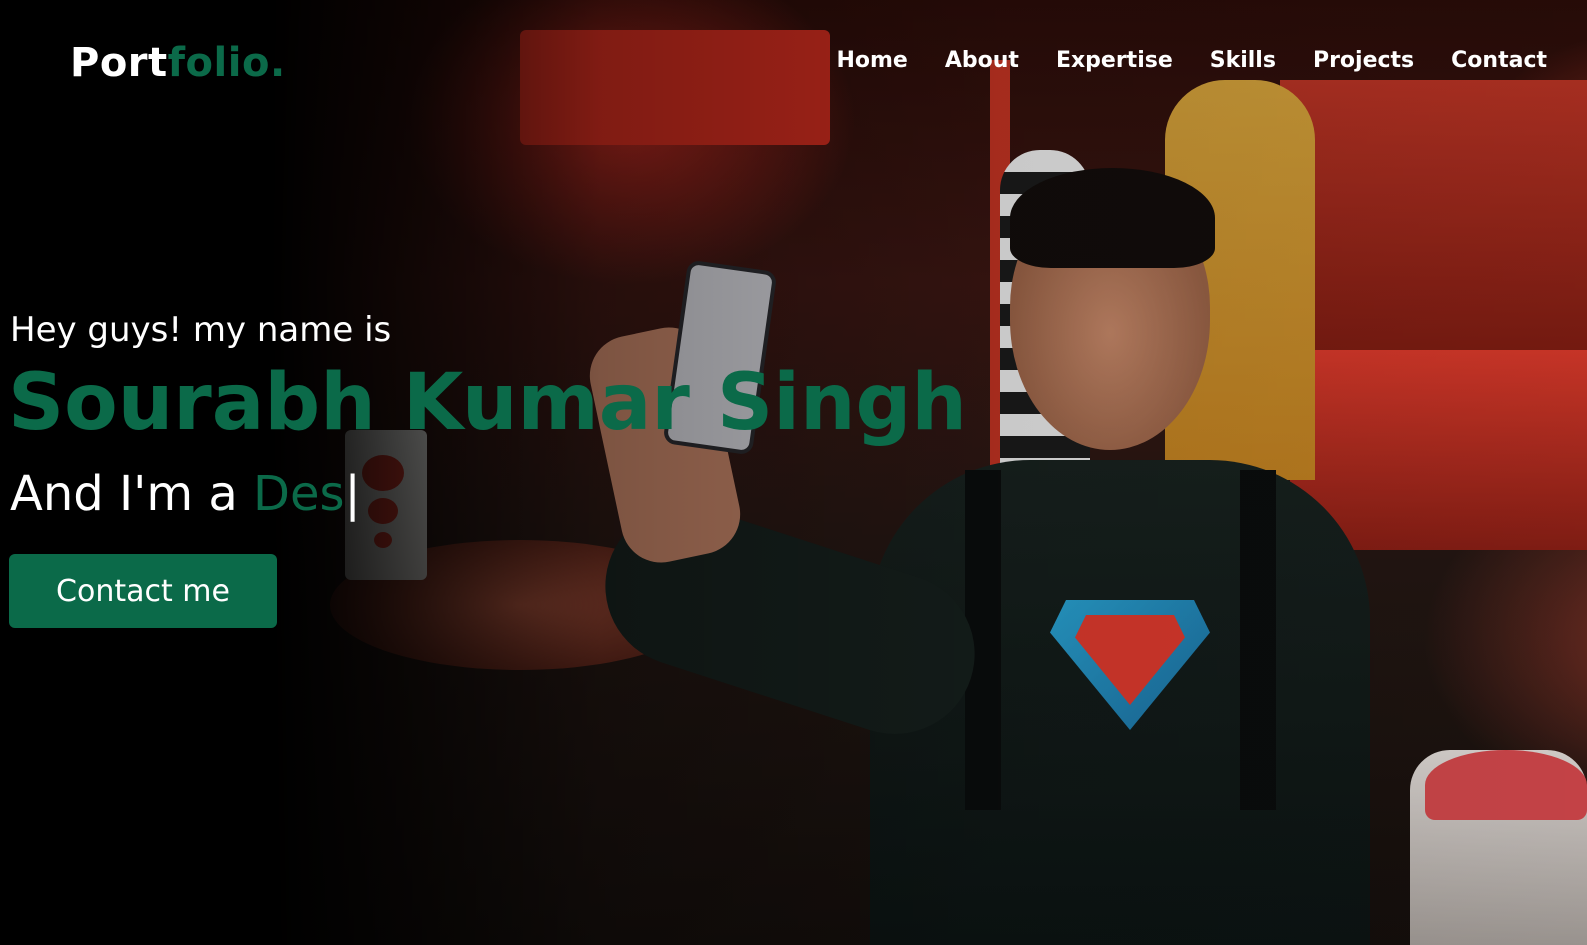 Image resolution: width=1587 pixels, height=945 pixels. What do you see at coordinates (201, 330) in the screenshot?
I see `hero-greeting: Hey guys! my name is` at bounding box center [201, 330].